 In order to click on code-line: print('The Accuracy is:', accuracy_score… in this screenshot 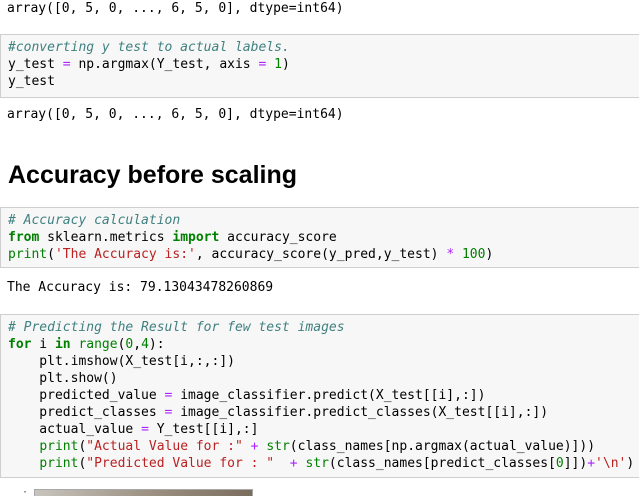, I will do `click(251, 254)`.